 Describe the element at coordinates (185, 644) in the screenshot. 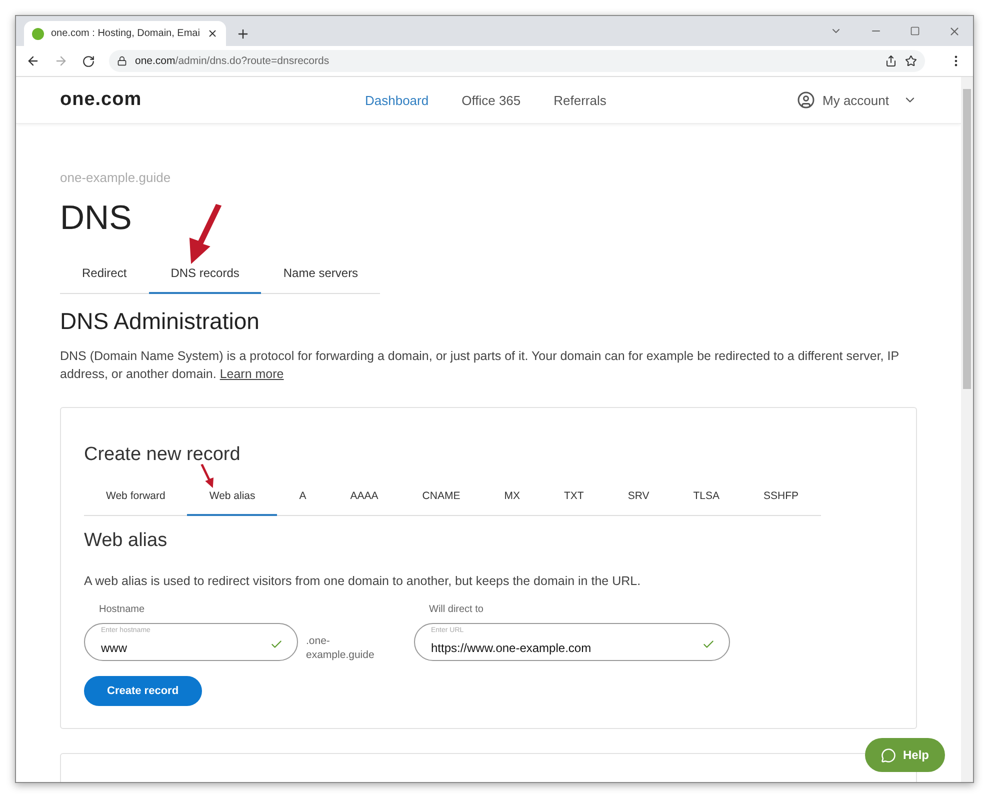

I see `input-text: www` at that location.